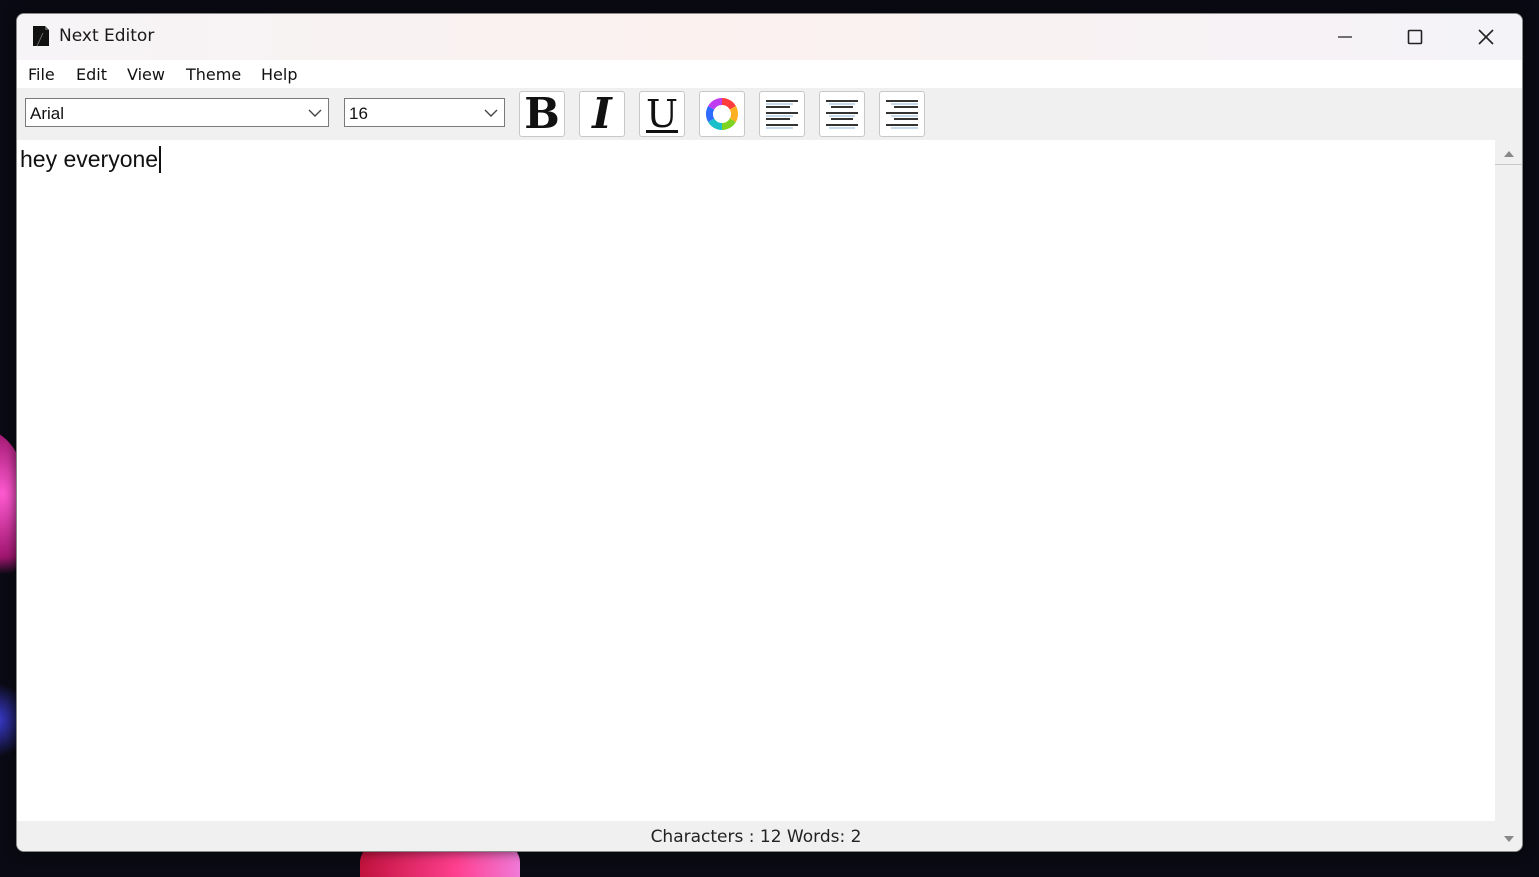 The height and width of the screenshot is (877, 1539). I want to click on bold-icon: B, so click(542, 113).